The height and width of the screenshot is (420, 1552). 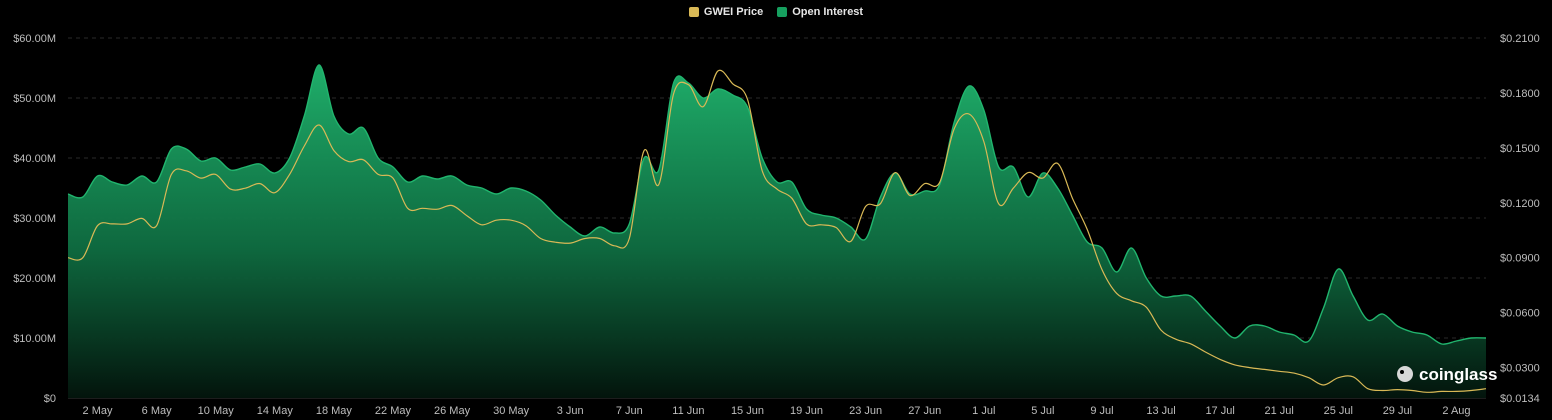 What do you see at coordinates (275, 411) in the screenshot?
I see `x-axis-tick-label: 14 May` at bounding box center [275, 411].